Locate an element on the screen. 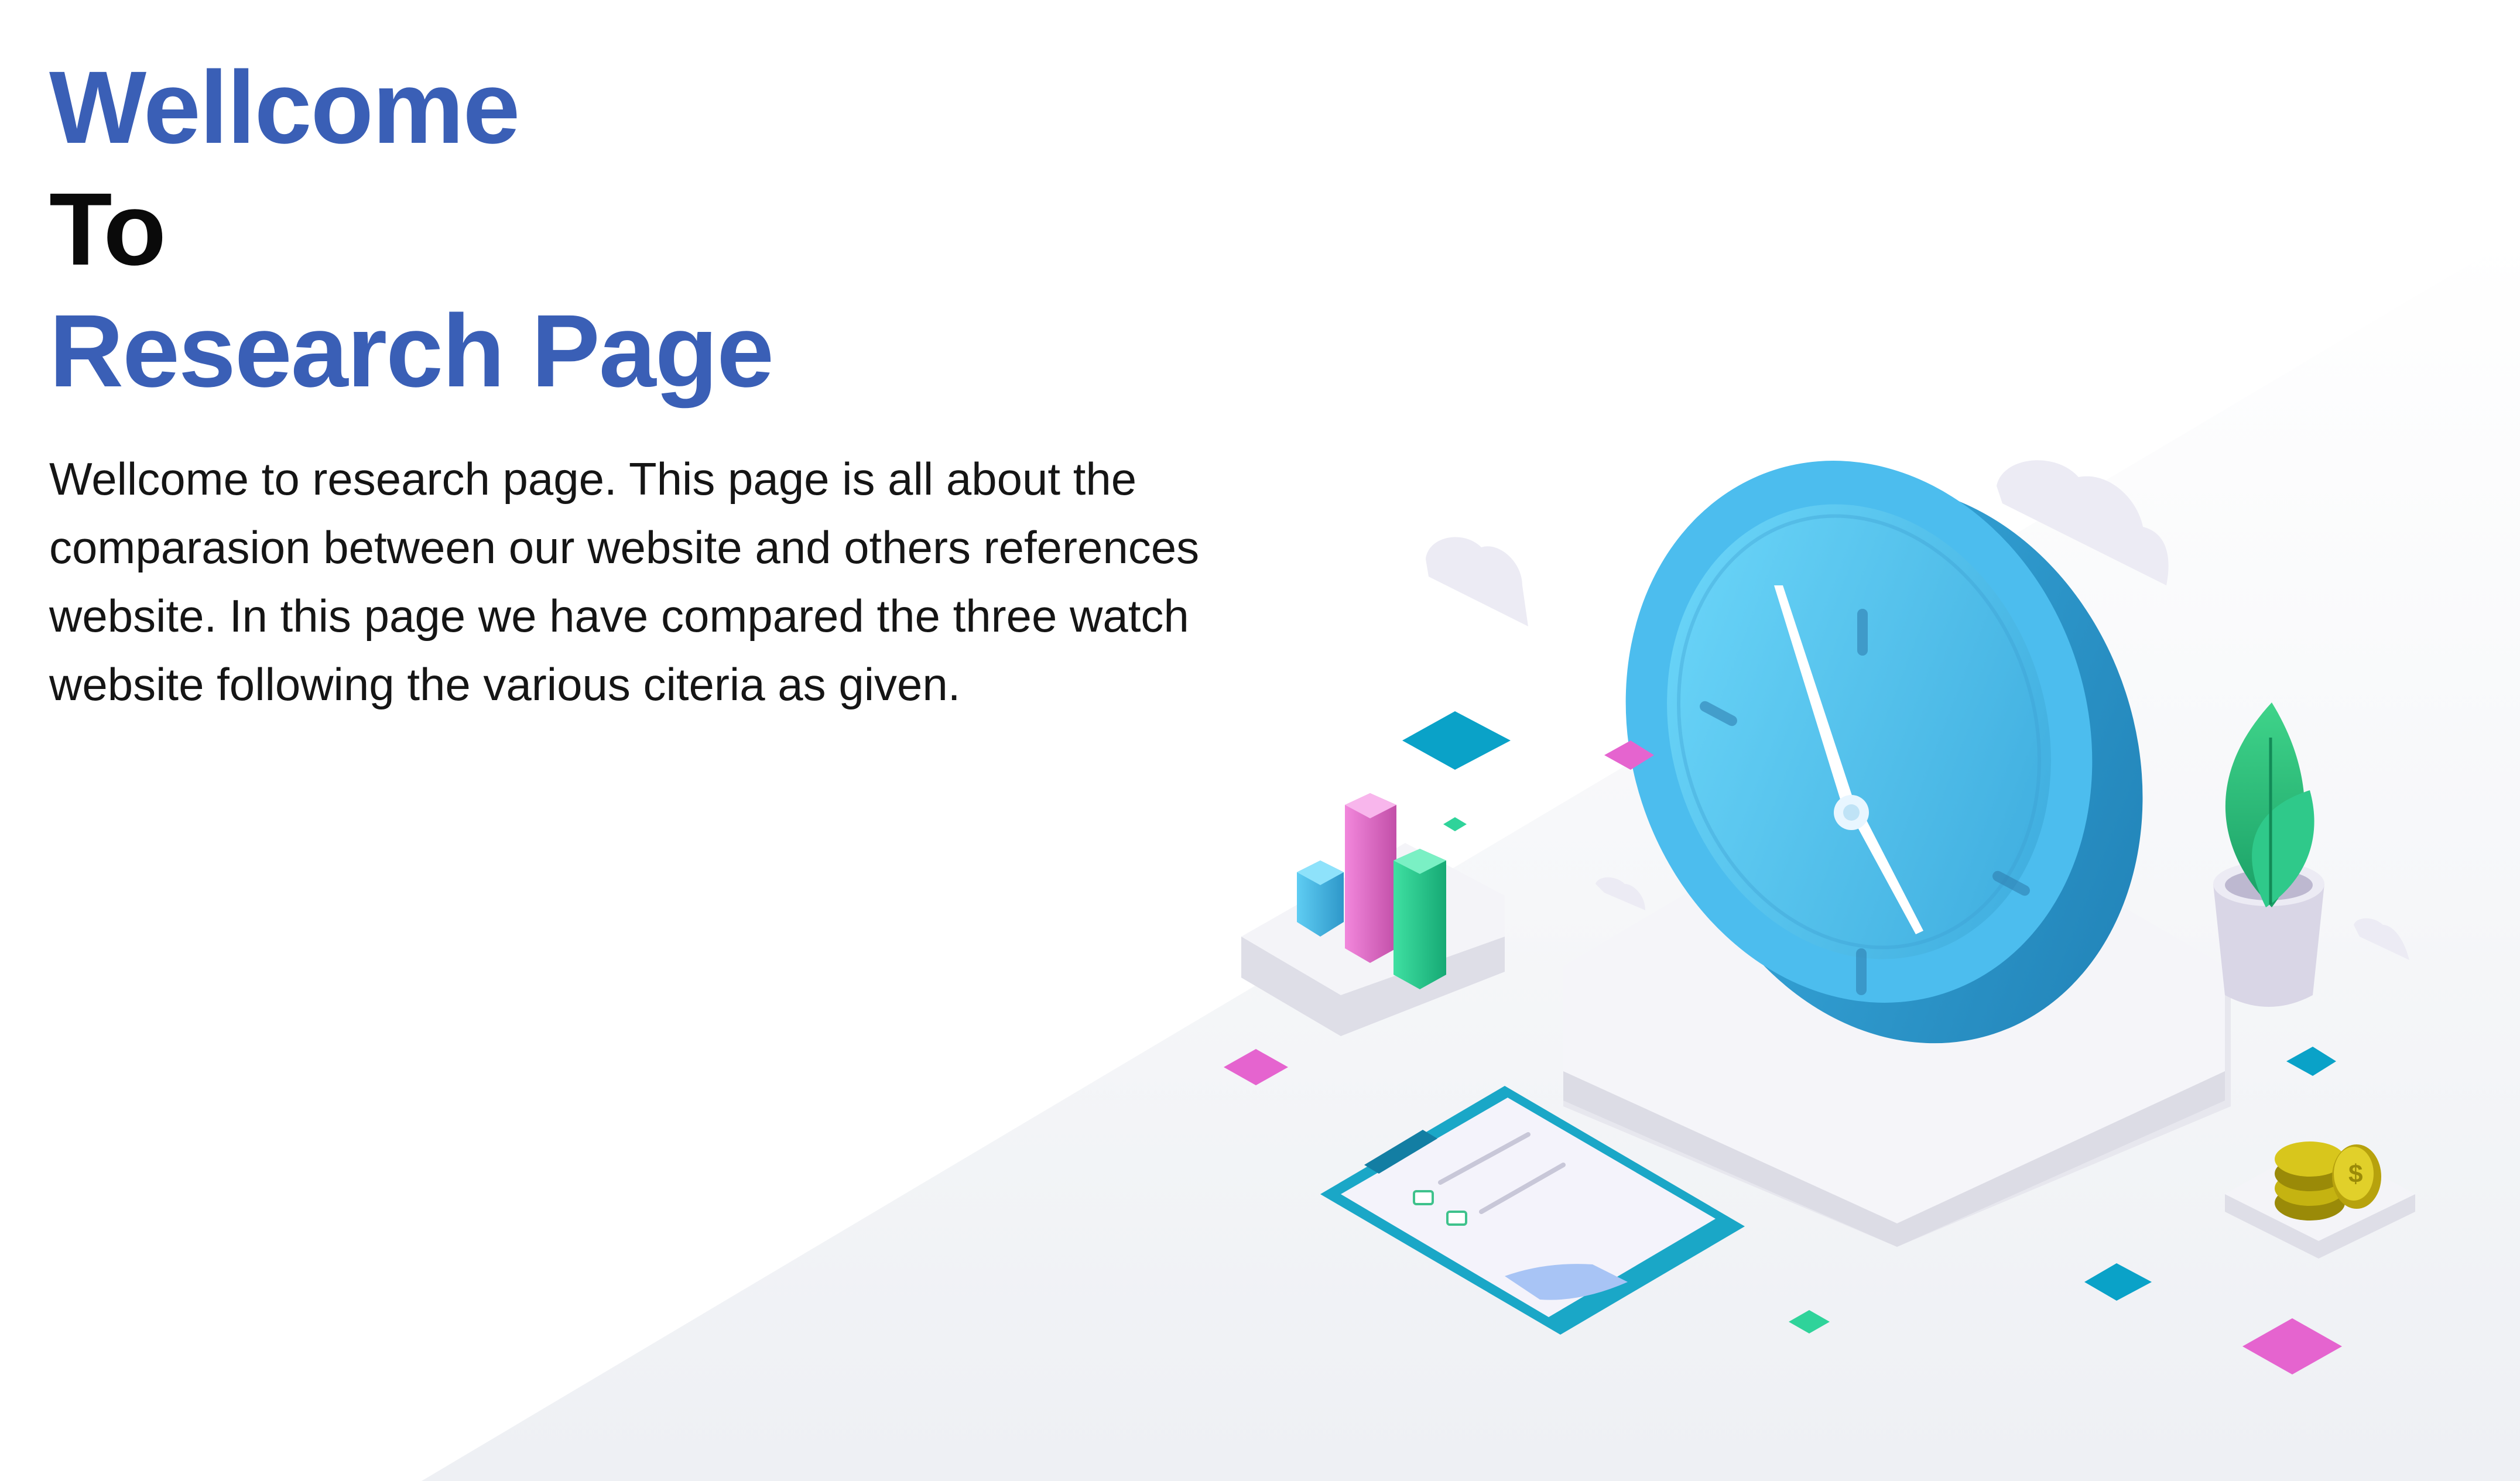 The width and height of the screenshot is (2520, 1481). title-to: To is located at coordinates (108, 229).